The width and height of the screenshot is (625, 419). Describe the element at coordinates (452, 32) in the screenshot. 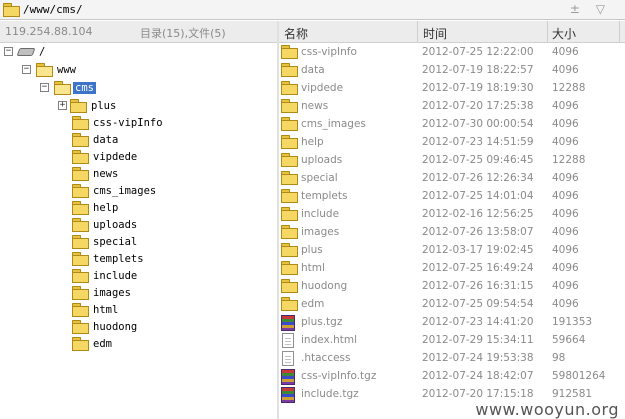

I see `file-list-header: 名称 时间 大小` at that location.